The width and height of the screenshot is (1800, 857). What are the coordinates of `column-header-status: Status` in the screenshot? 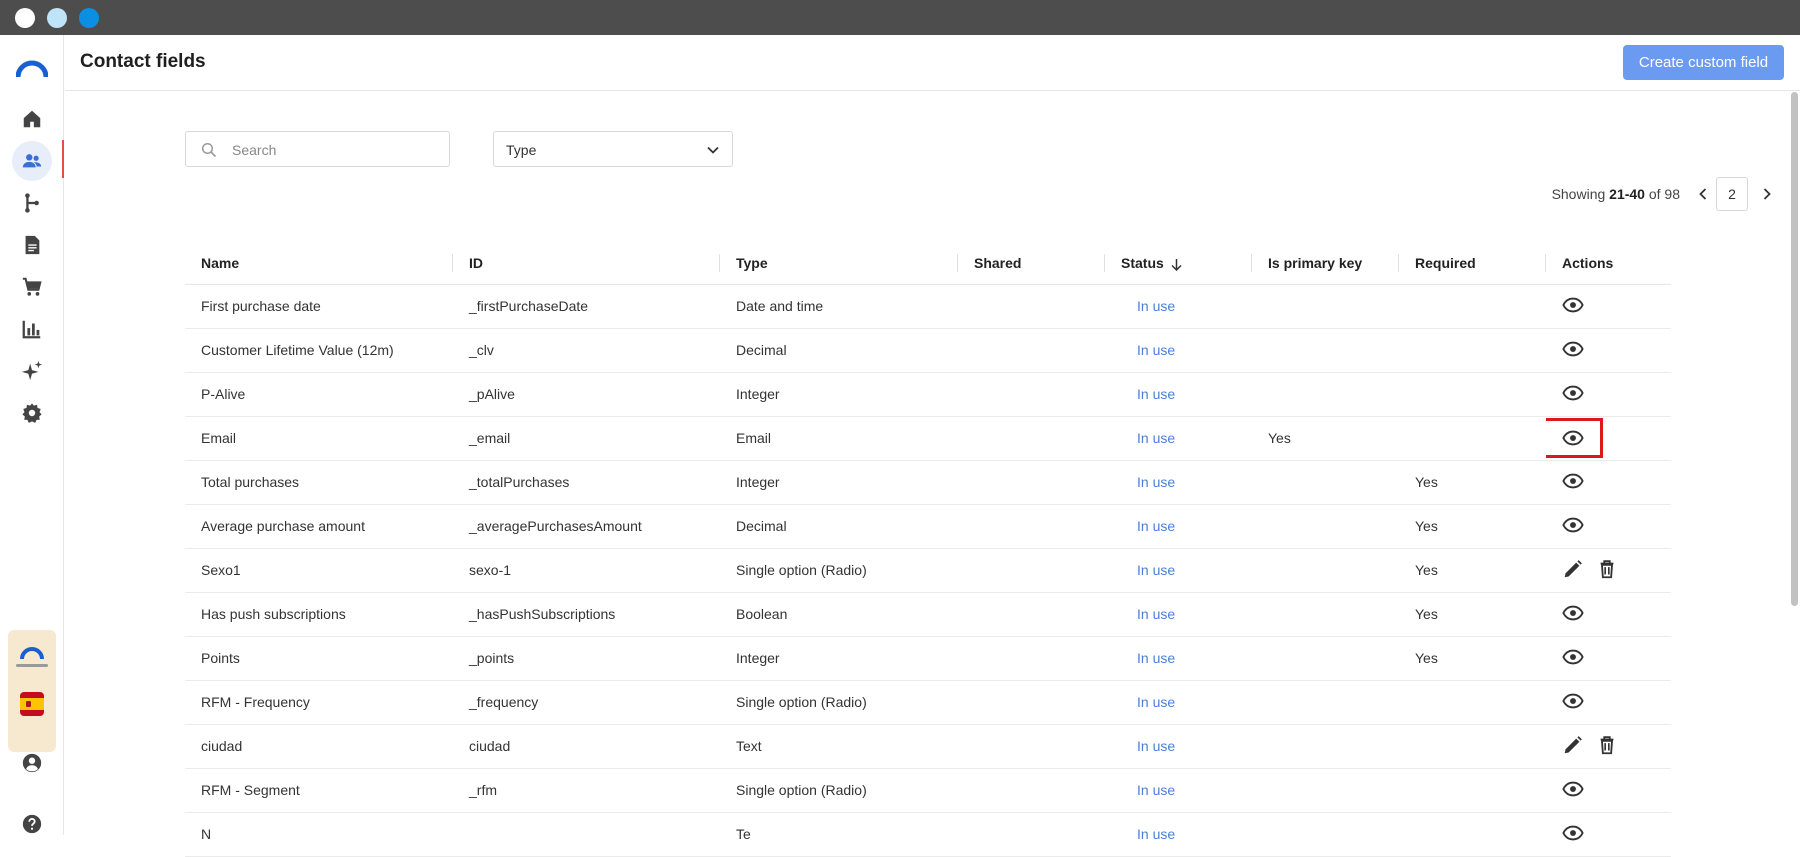 It's located at (1178, 263).